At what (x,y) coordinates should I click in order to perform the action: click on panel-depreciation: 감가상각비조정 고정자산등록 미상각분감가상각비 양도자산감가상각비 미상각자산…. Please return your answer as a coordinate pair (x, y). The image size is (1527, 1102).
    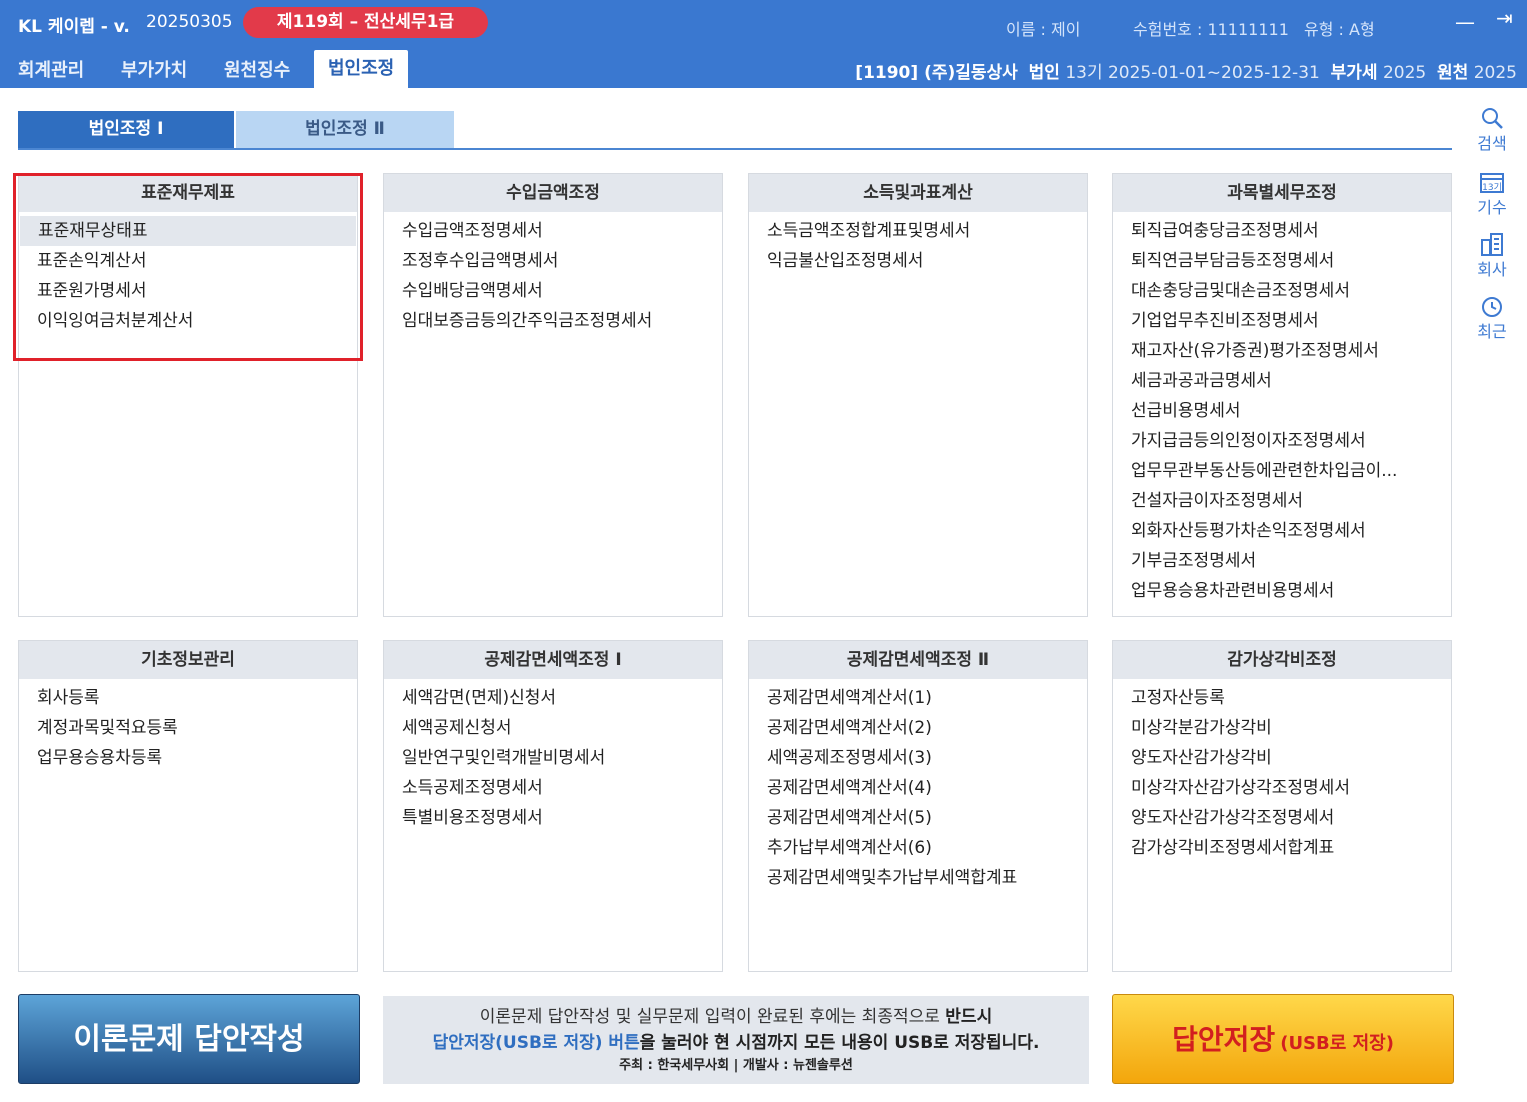
    Looking at the image, I should click on (1282, 806).